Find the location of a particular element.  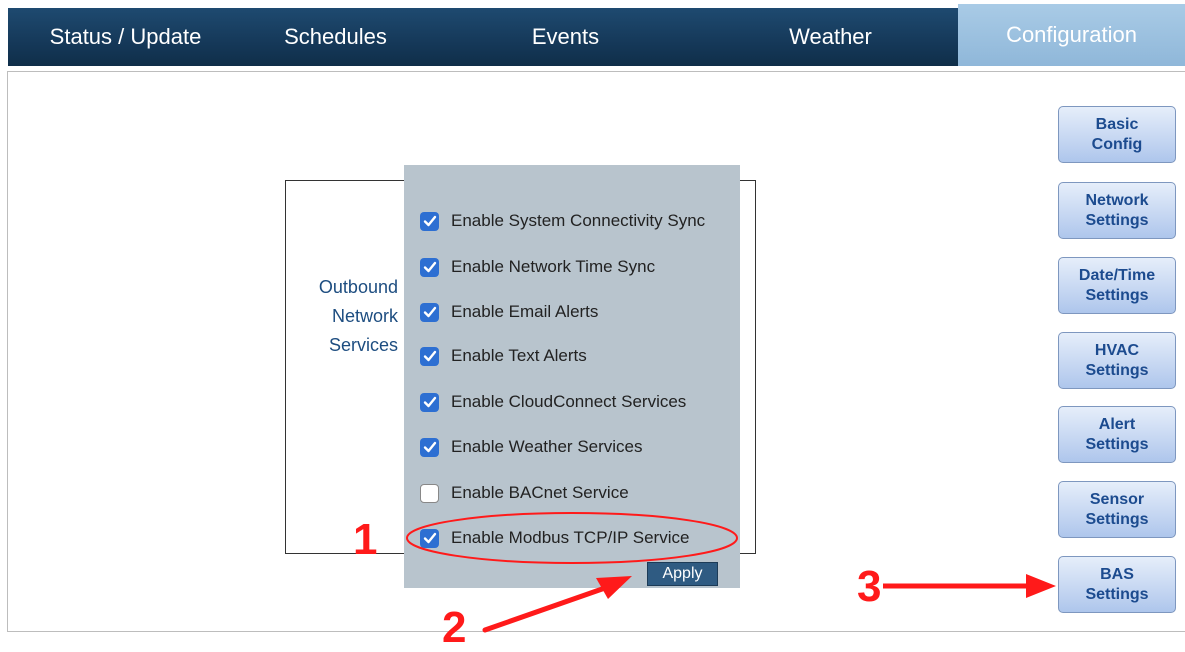

arrow-2-shaft is located at coordinates (545, 609).